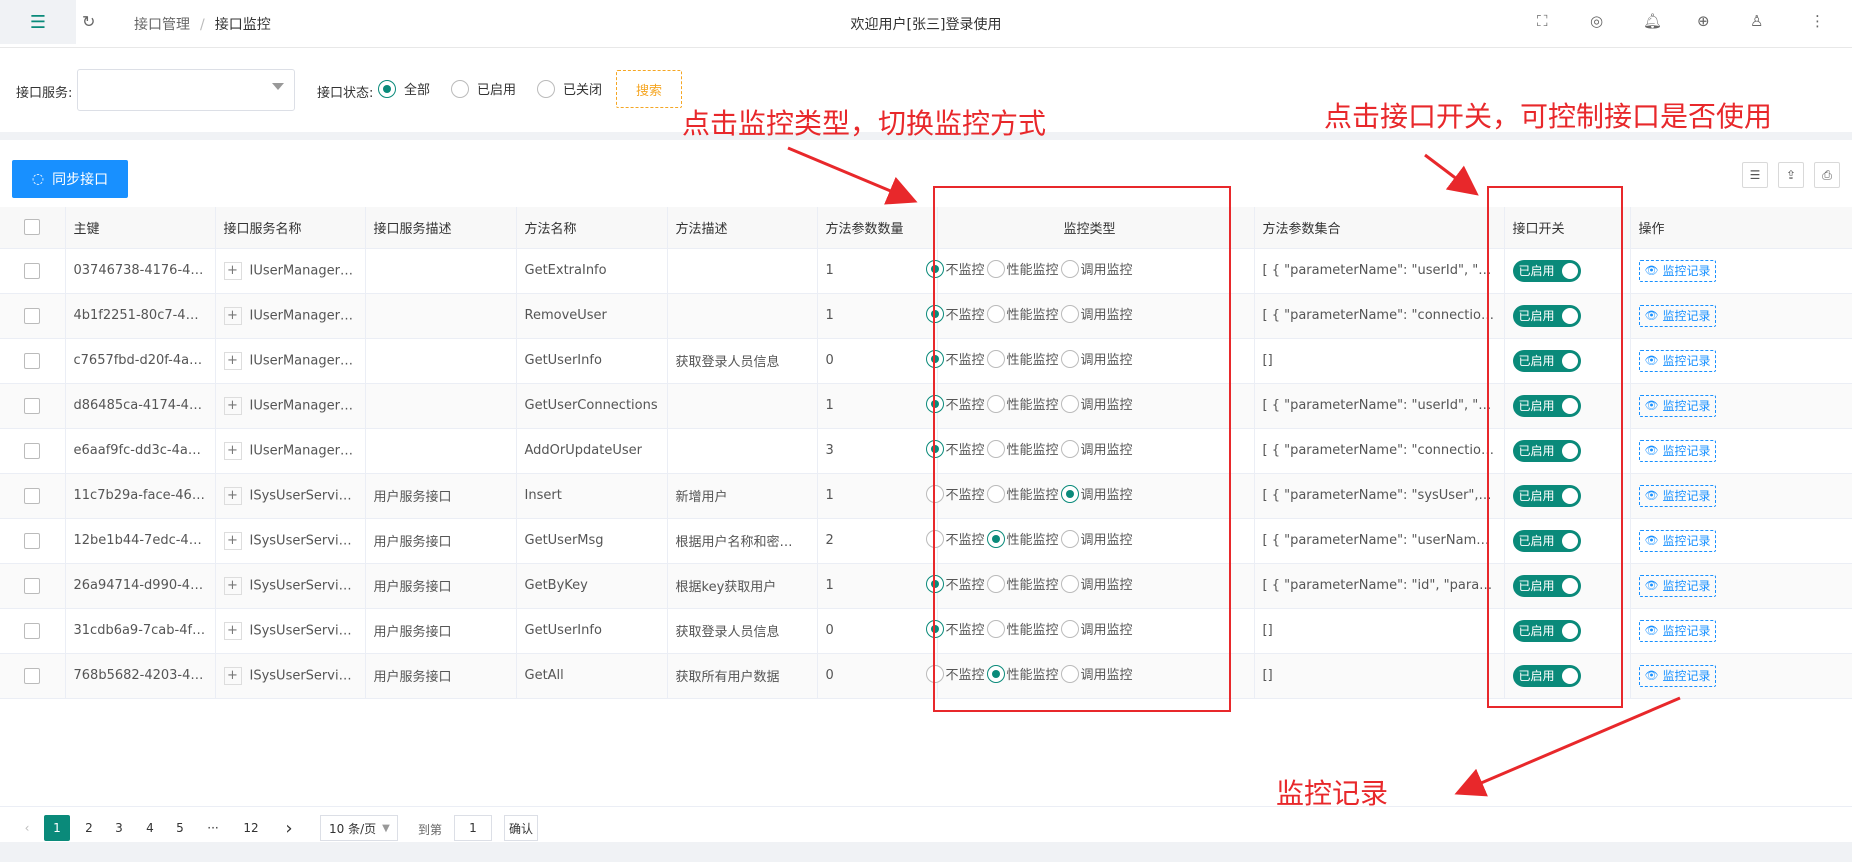 This screenshot has width=1852, height=862. What do you see at coordinates (1741, 228) in the screenshot?
I see `column-header: 操作` at bounding box center [1741, 228].